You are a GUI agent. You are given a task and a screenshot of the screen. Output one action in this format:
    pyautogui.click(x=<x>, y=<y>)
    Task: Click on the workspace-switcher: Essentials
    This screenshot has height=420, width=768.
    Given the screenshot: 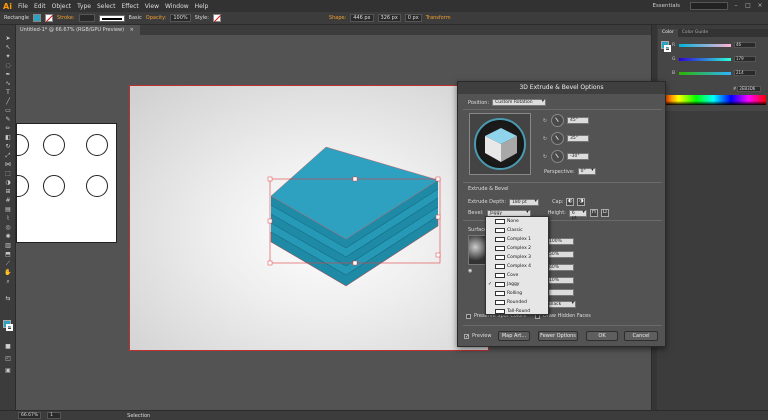 What is the action you would take?
    pyautogui.click(x=666, y=6)
    